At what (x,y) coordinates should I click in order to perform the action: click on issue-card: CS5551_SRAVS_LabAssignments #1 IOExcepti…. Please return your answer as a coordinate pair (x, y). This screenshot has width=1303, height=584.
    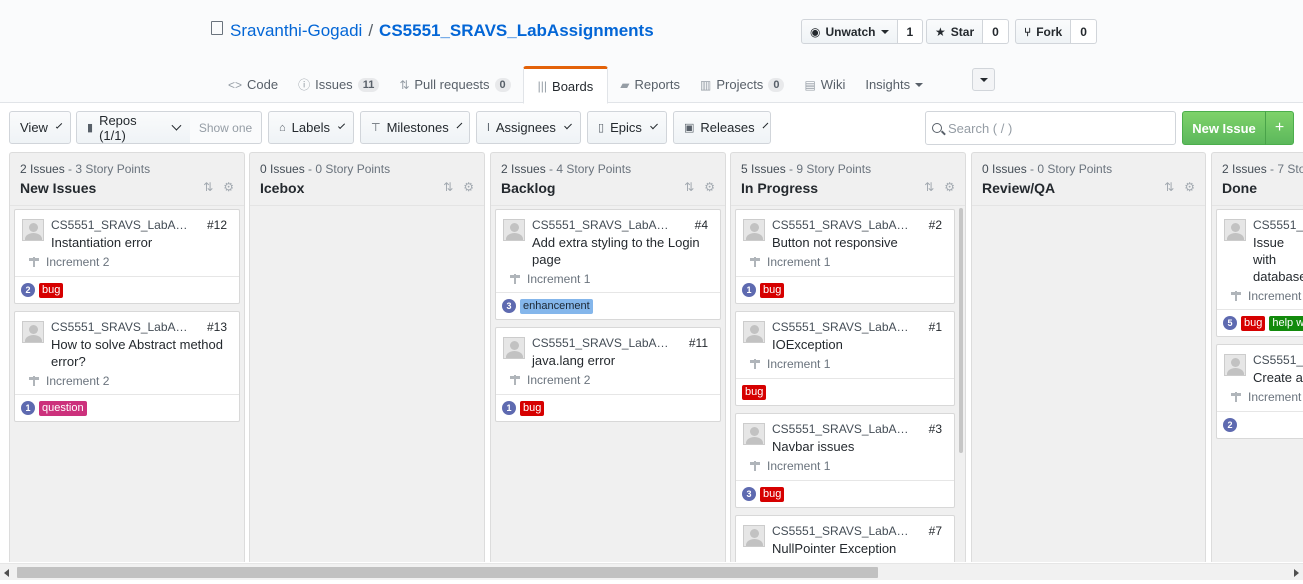
    Looking at the image, I should click on (845, 358).